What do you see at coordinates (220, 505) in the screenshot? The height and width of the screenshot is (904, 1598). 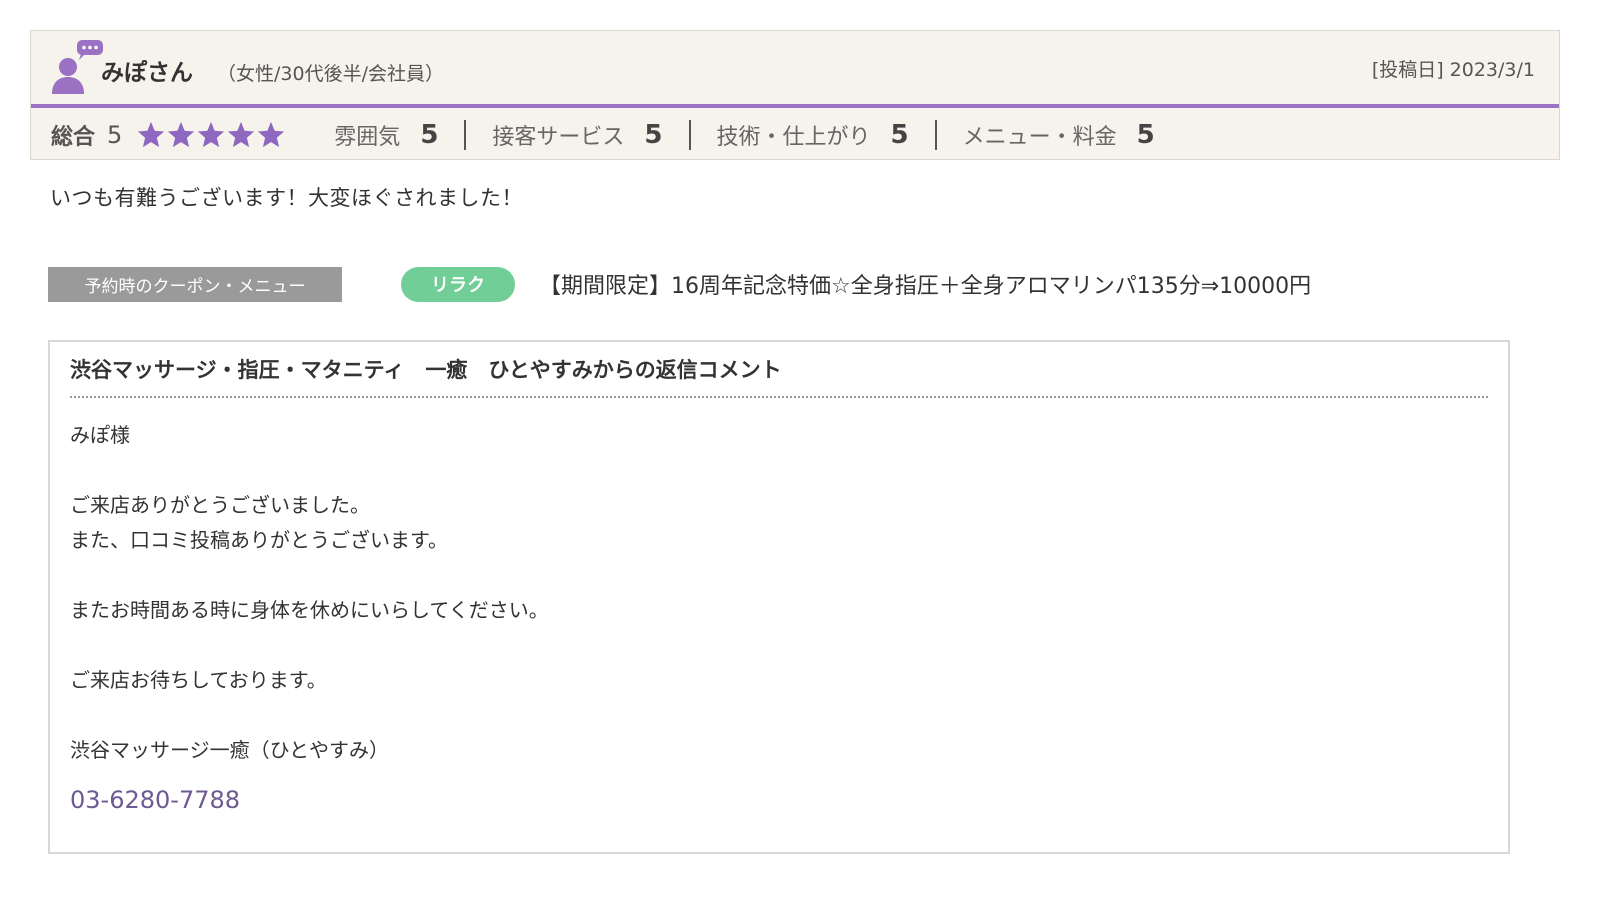 I see `reply-line: ご来店ありがとうございました。` at bounding box center [220, 505].